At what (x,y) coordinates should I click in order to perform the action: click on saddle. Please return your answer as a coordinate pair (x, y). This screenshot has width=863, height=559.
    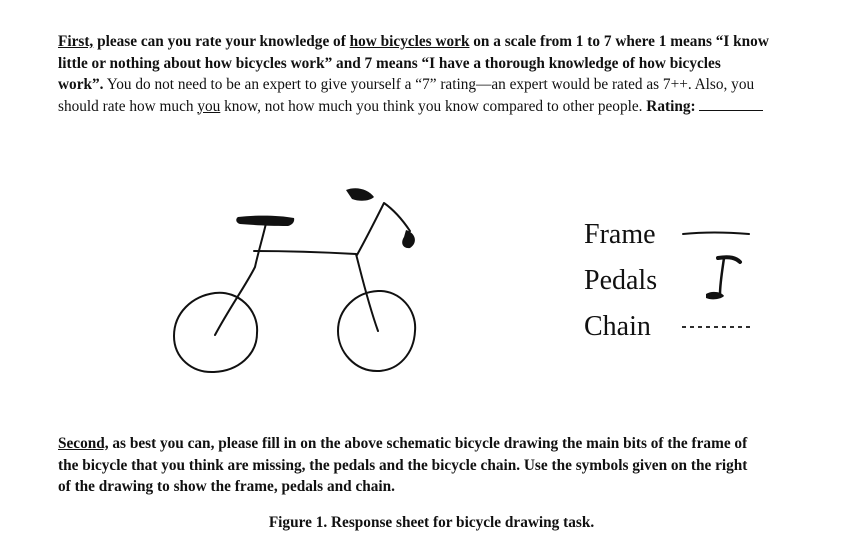
    Looking at the image, I should click on (265, 220).